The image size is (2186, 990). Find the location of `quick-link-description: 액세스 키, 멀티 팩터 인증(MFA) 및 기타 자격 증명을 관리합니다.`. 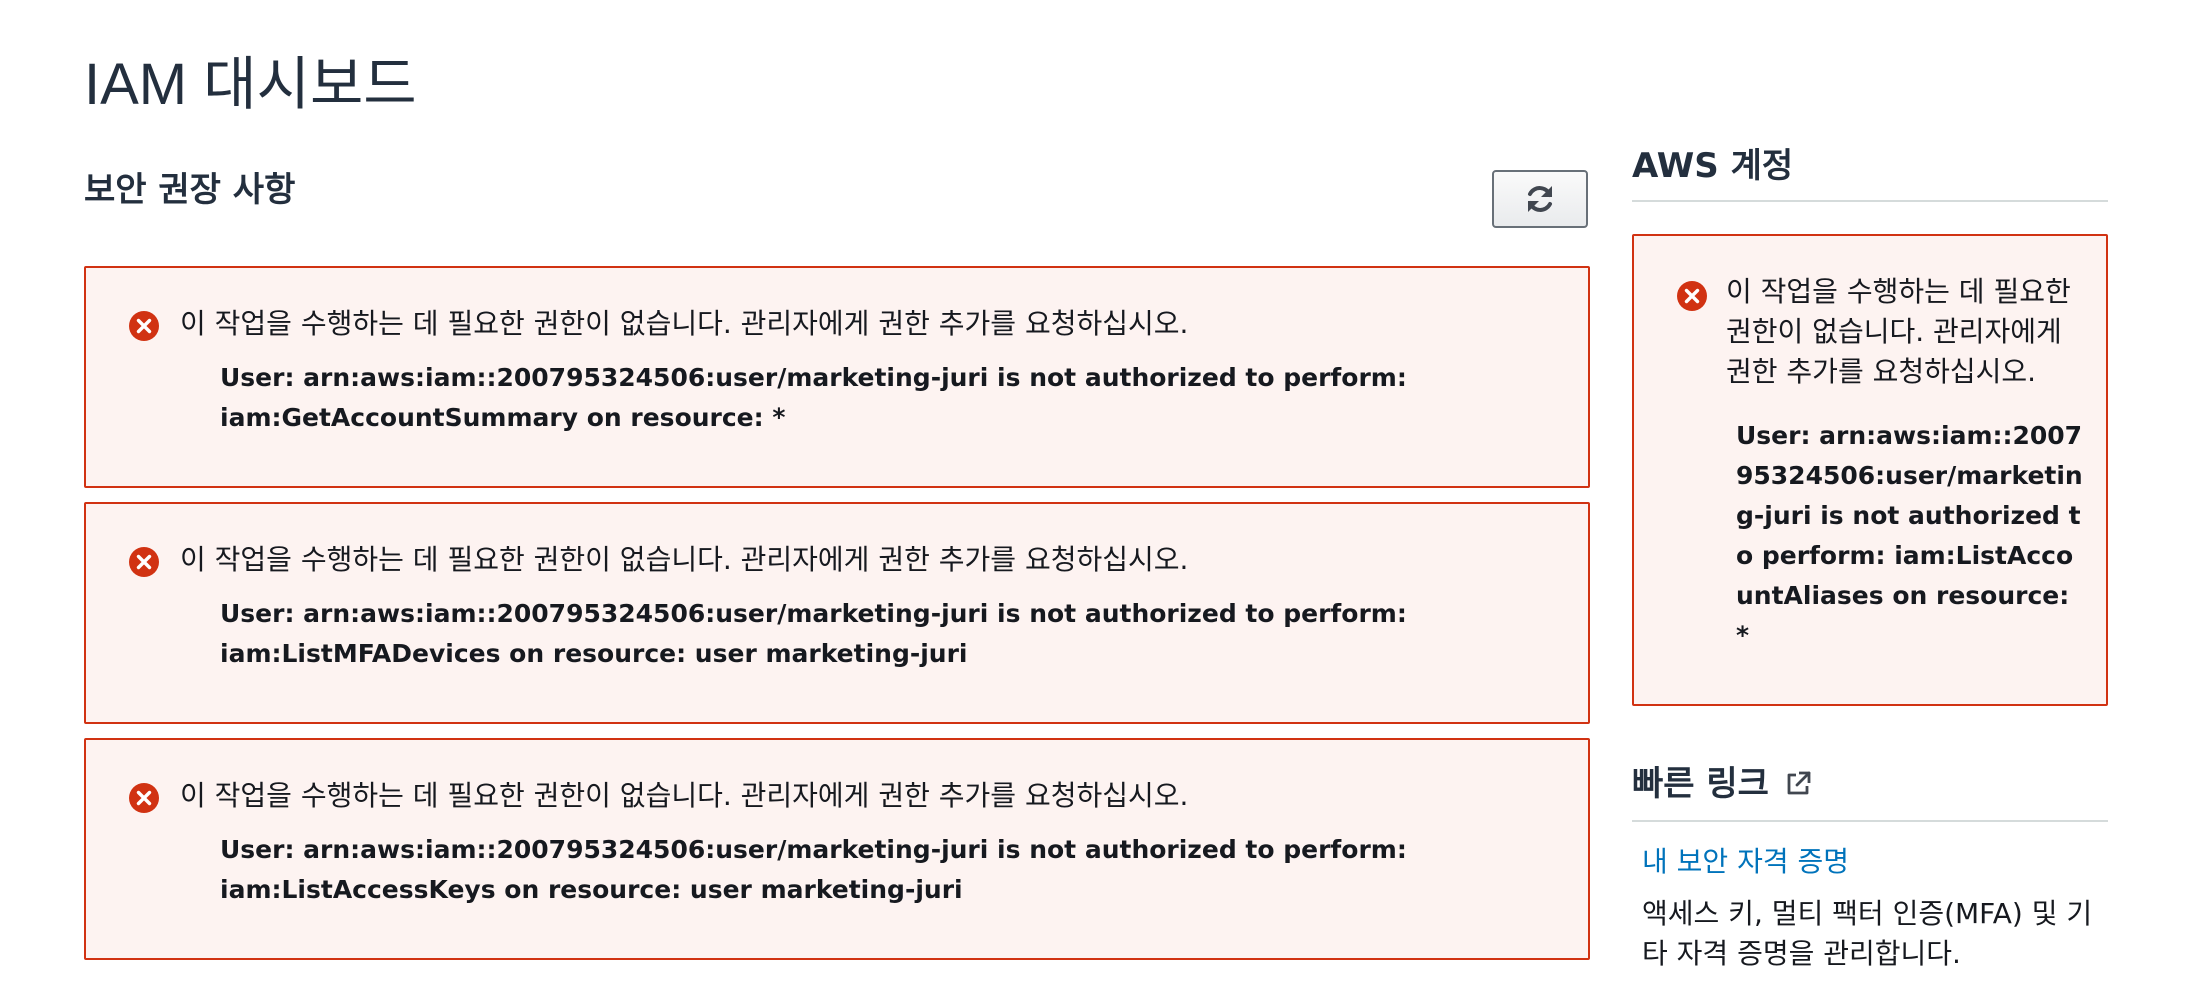

quick-link-description: 액세스 키, 멀티 팩터 인증(MFA) 및 기타 자격 증명을 관리합니다. is located at coordinates (1867, 933).